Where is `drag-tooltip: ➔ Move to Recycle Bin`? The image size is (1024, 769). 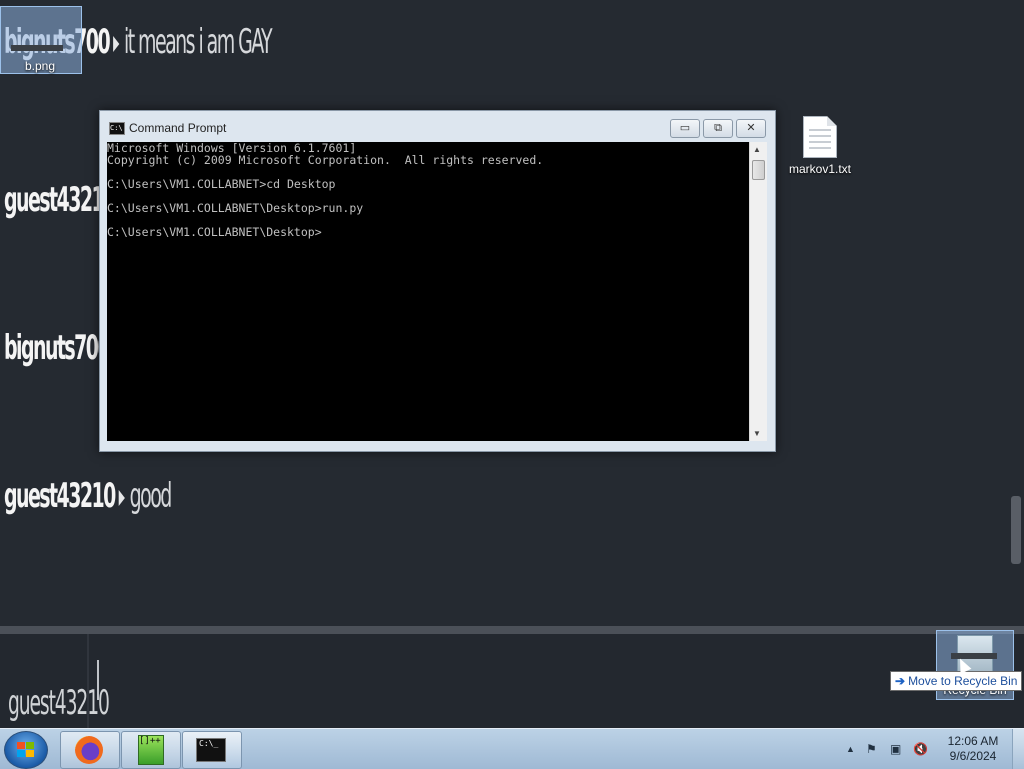
drag-tooltip: ➔ Move to Recycle Bin is located at coordinates (956, 681).